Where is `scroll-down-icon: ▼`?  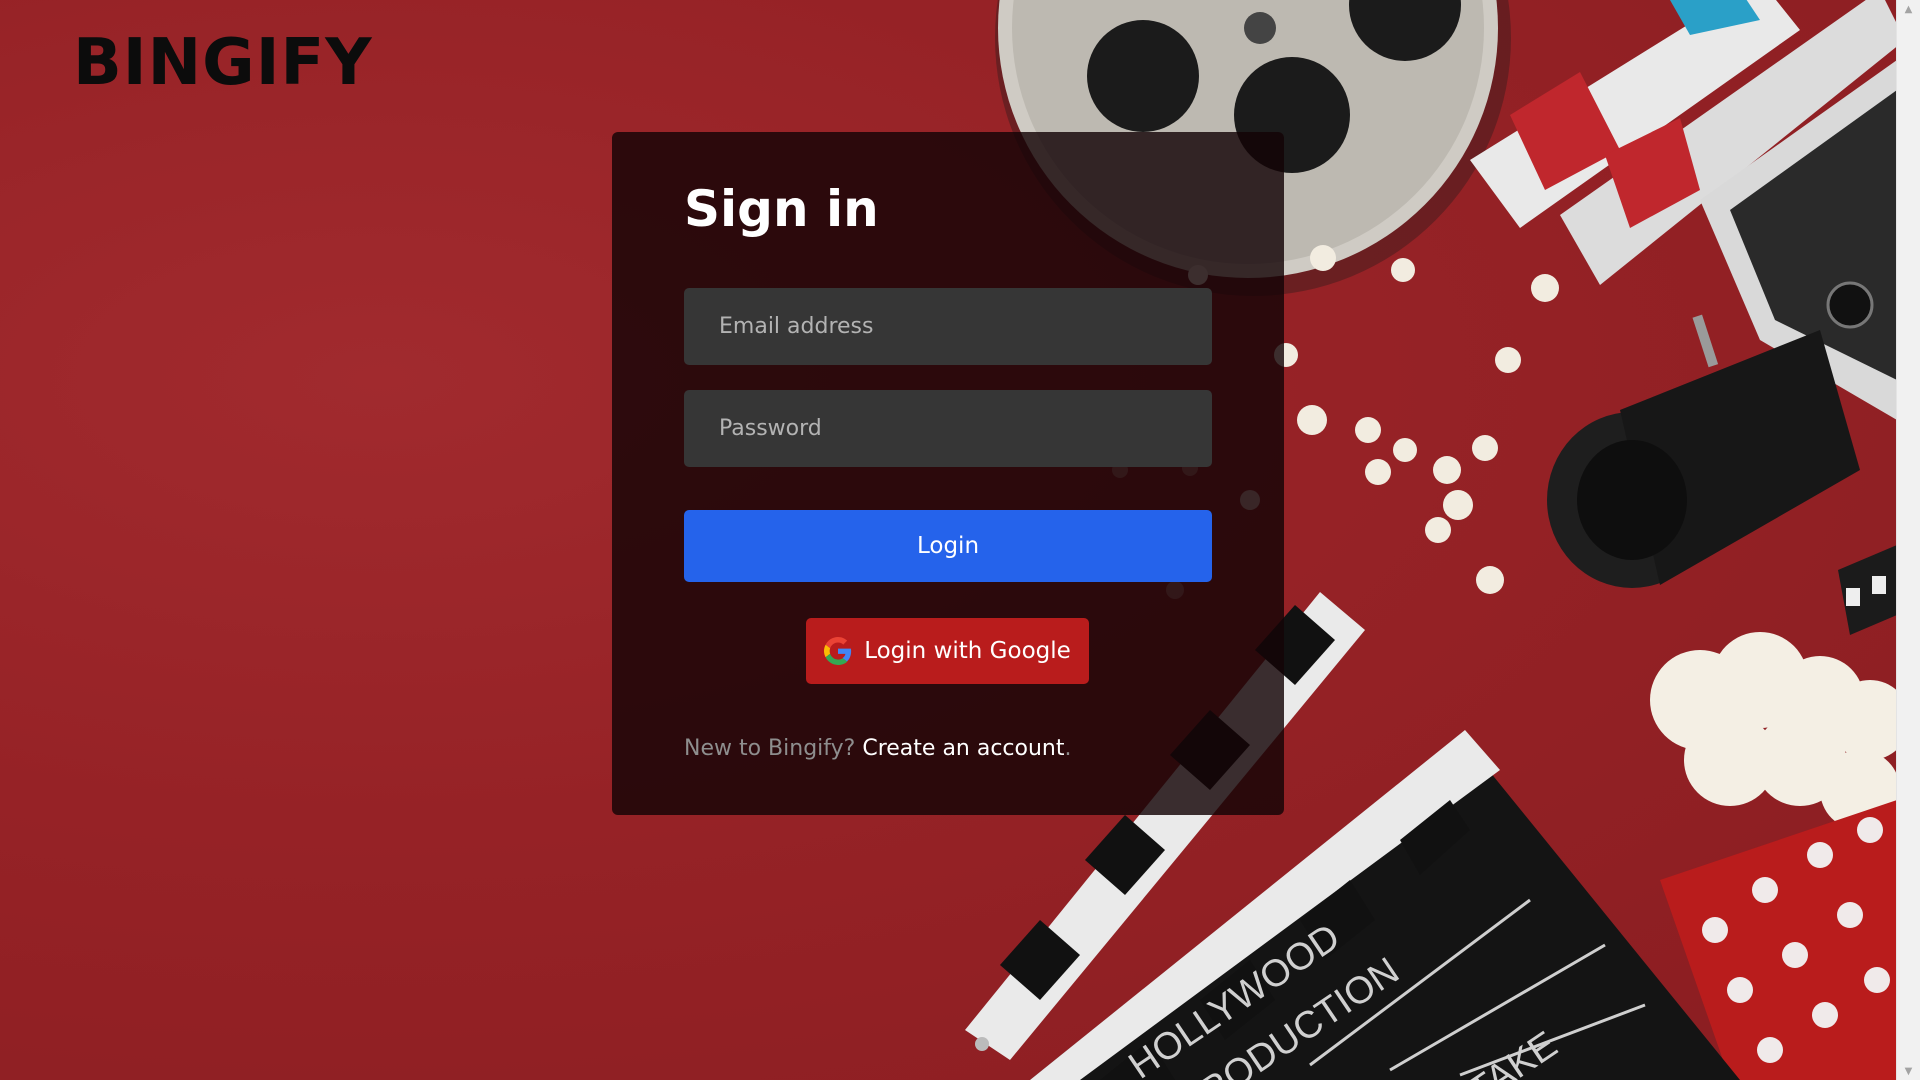
scroll-down-icon: ▼ is located at coordinates (1908, 1071).